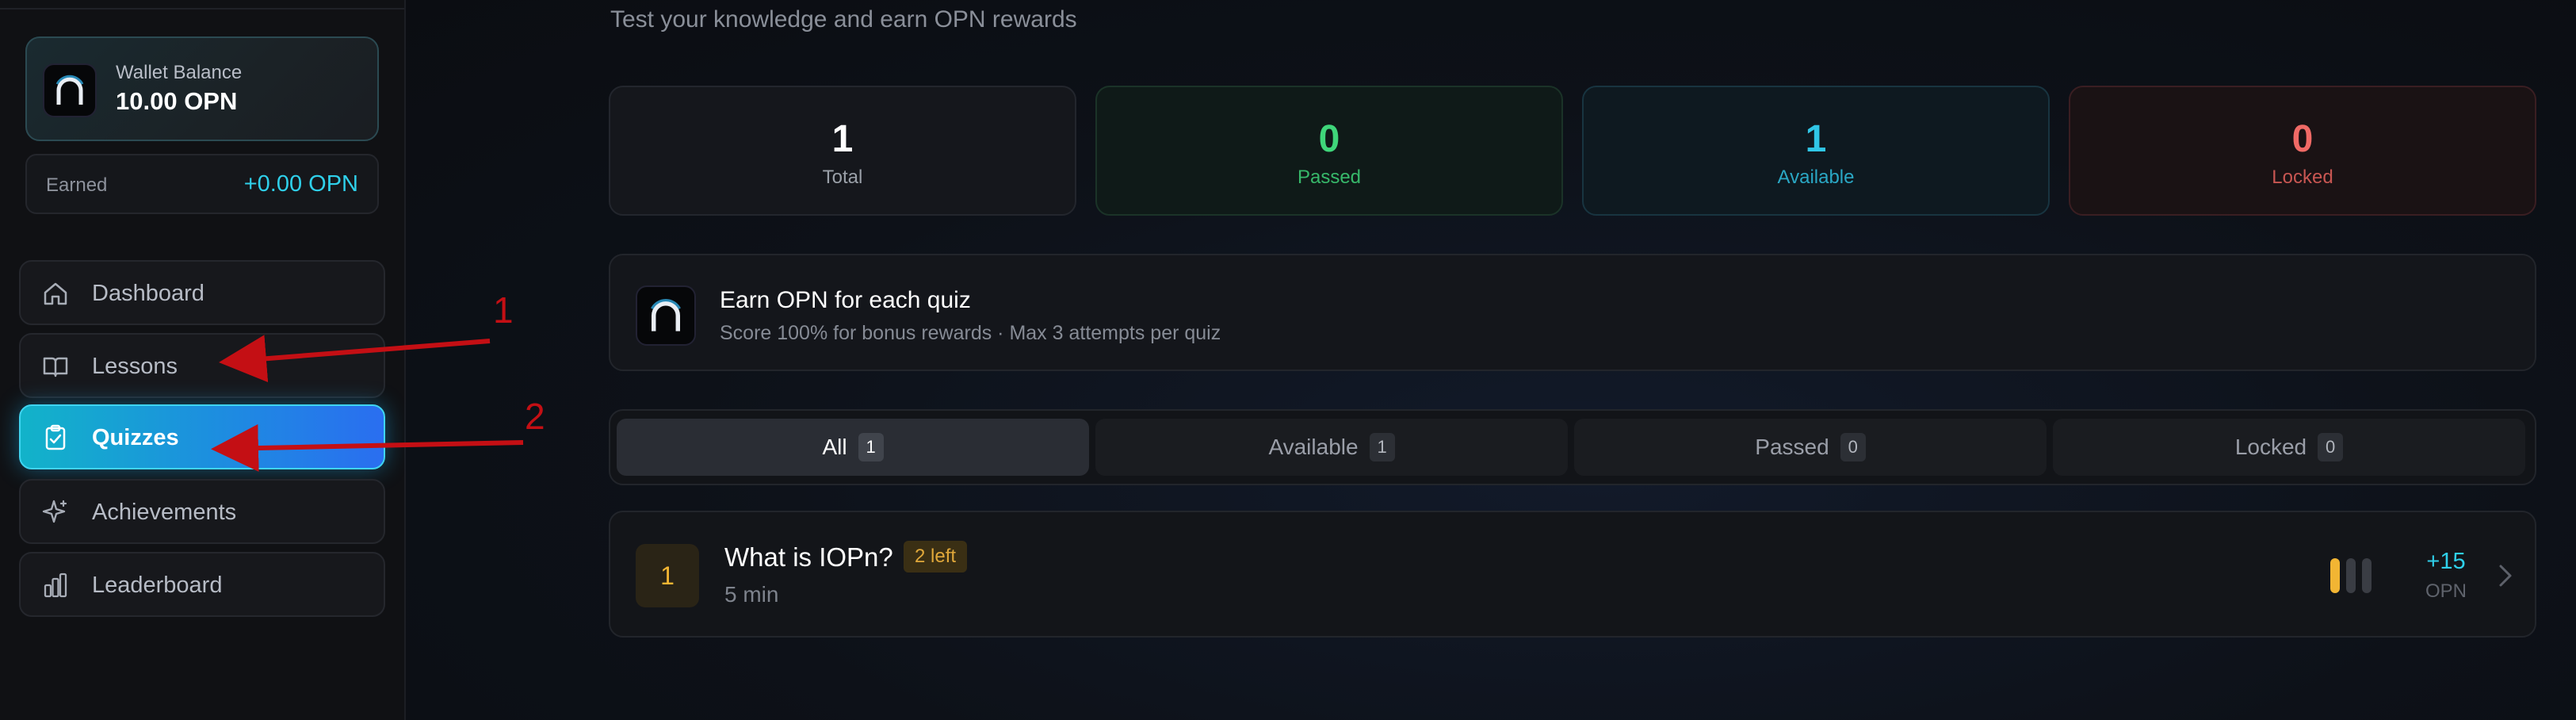 The height and width of the screenshot is (720, 2576). I want to click on bar-chart-icon, so click(55, 585).